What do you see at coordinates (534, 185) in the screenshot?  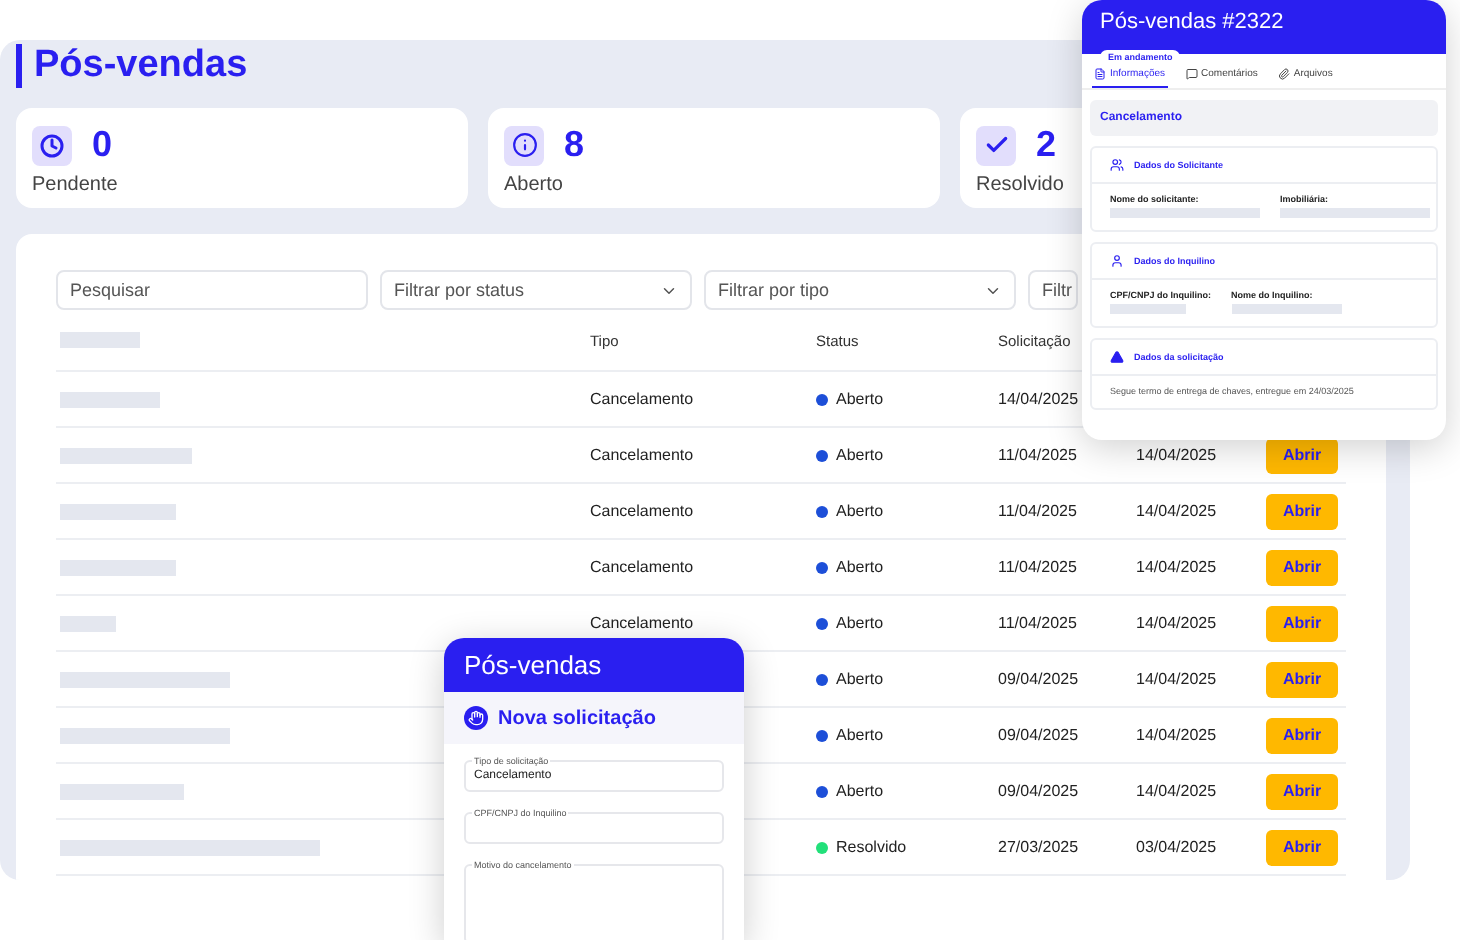 I see `stat-label: Aberto` at bounding box center [534, 185].